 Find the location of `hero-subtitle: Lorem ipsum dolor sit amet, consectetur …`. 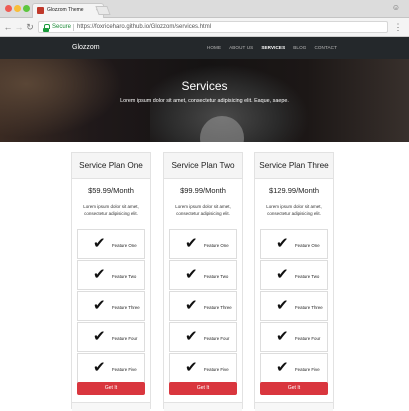

hero-subtitle: Lorem ipsum dolor sit amet, consectetur … is located at coordinates (204, 101).